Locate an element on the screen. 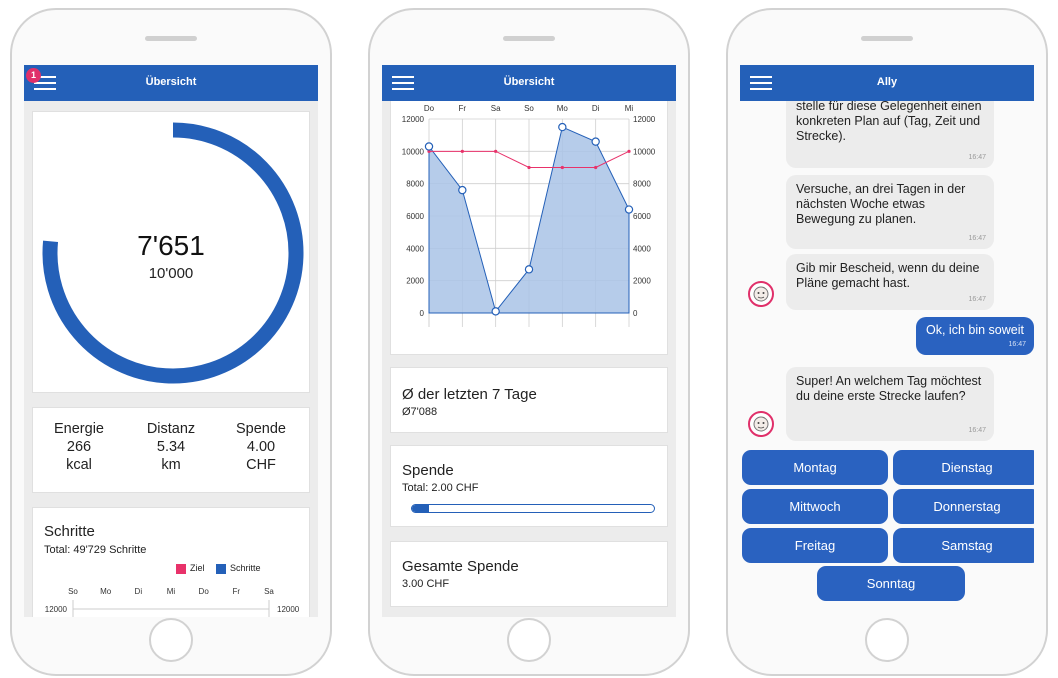  legend-goal-label: Ziel is located at coordinates (197, 568).